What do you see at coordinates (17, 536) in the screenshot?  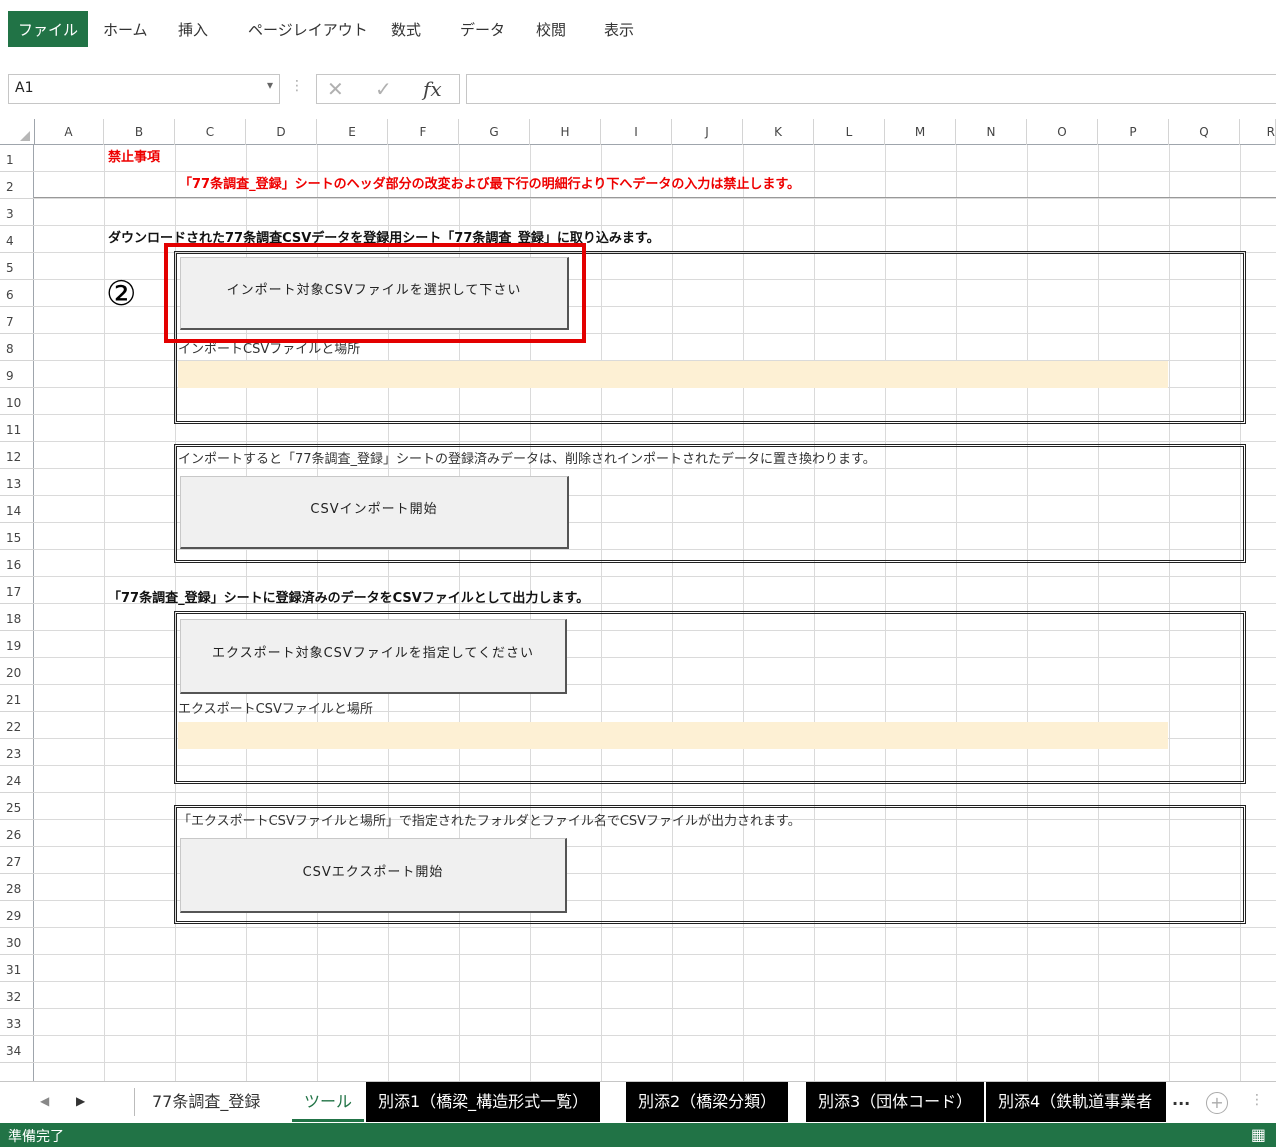 I see `row-header: 15` at bounding box center [17, 536].